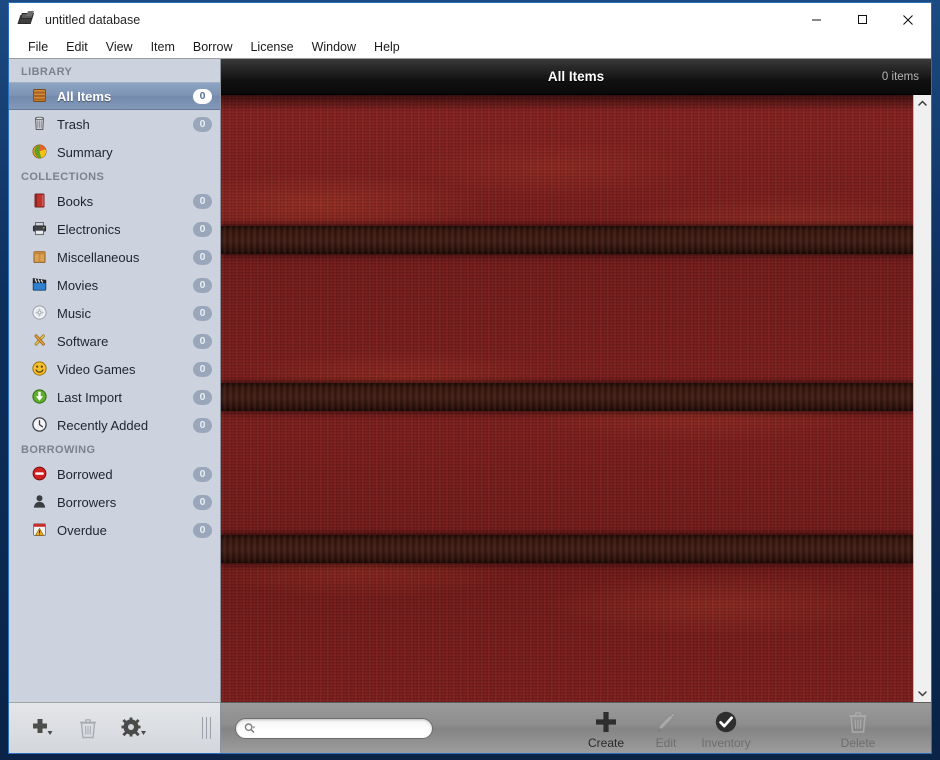 The height and width of the screenshot is (760, 940). Describe the element at coordinates (85, 152) in the screenshot. I see `sidebar-item-label: Summary` at that location.